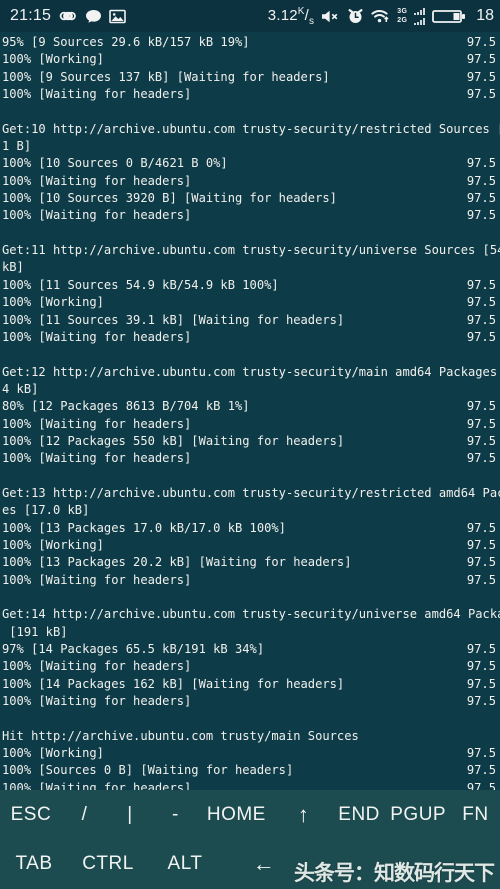  What do you see at coordinates (84, 815) in the screenshot?
I see `key-slash: /` at bounding box center [84, 815].